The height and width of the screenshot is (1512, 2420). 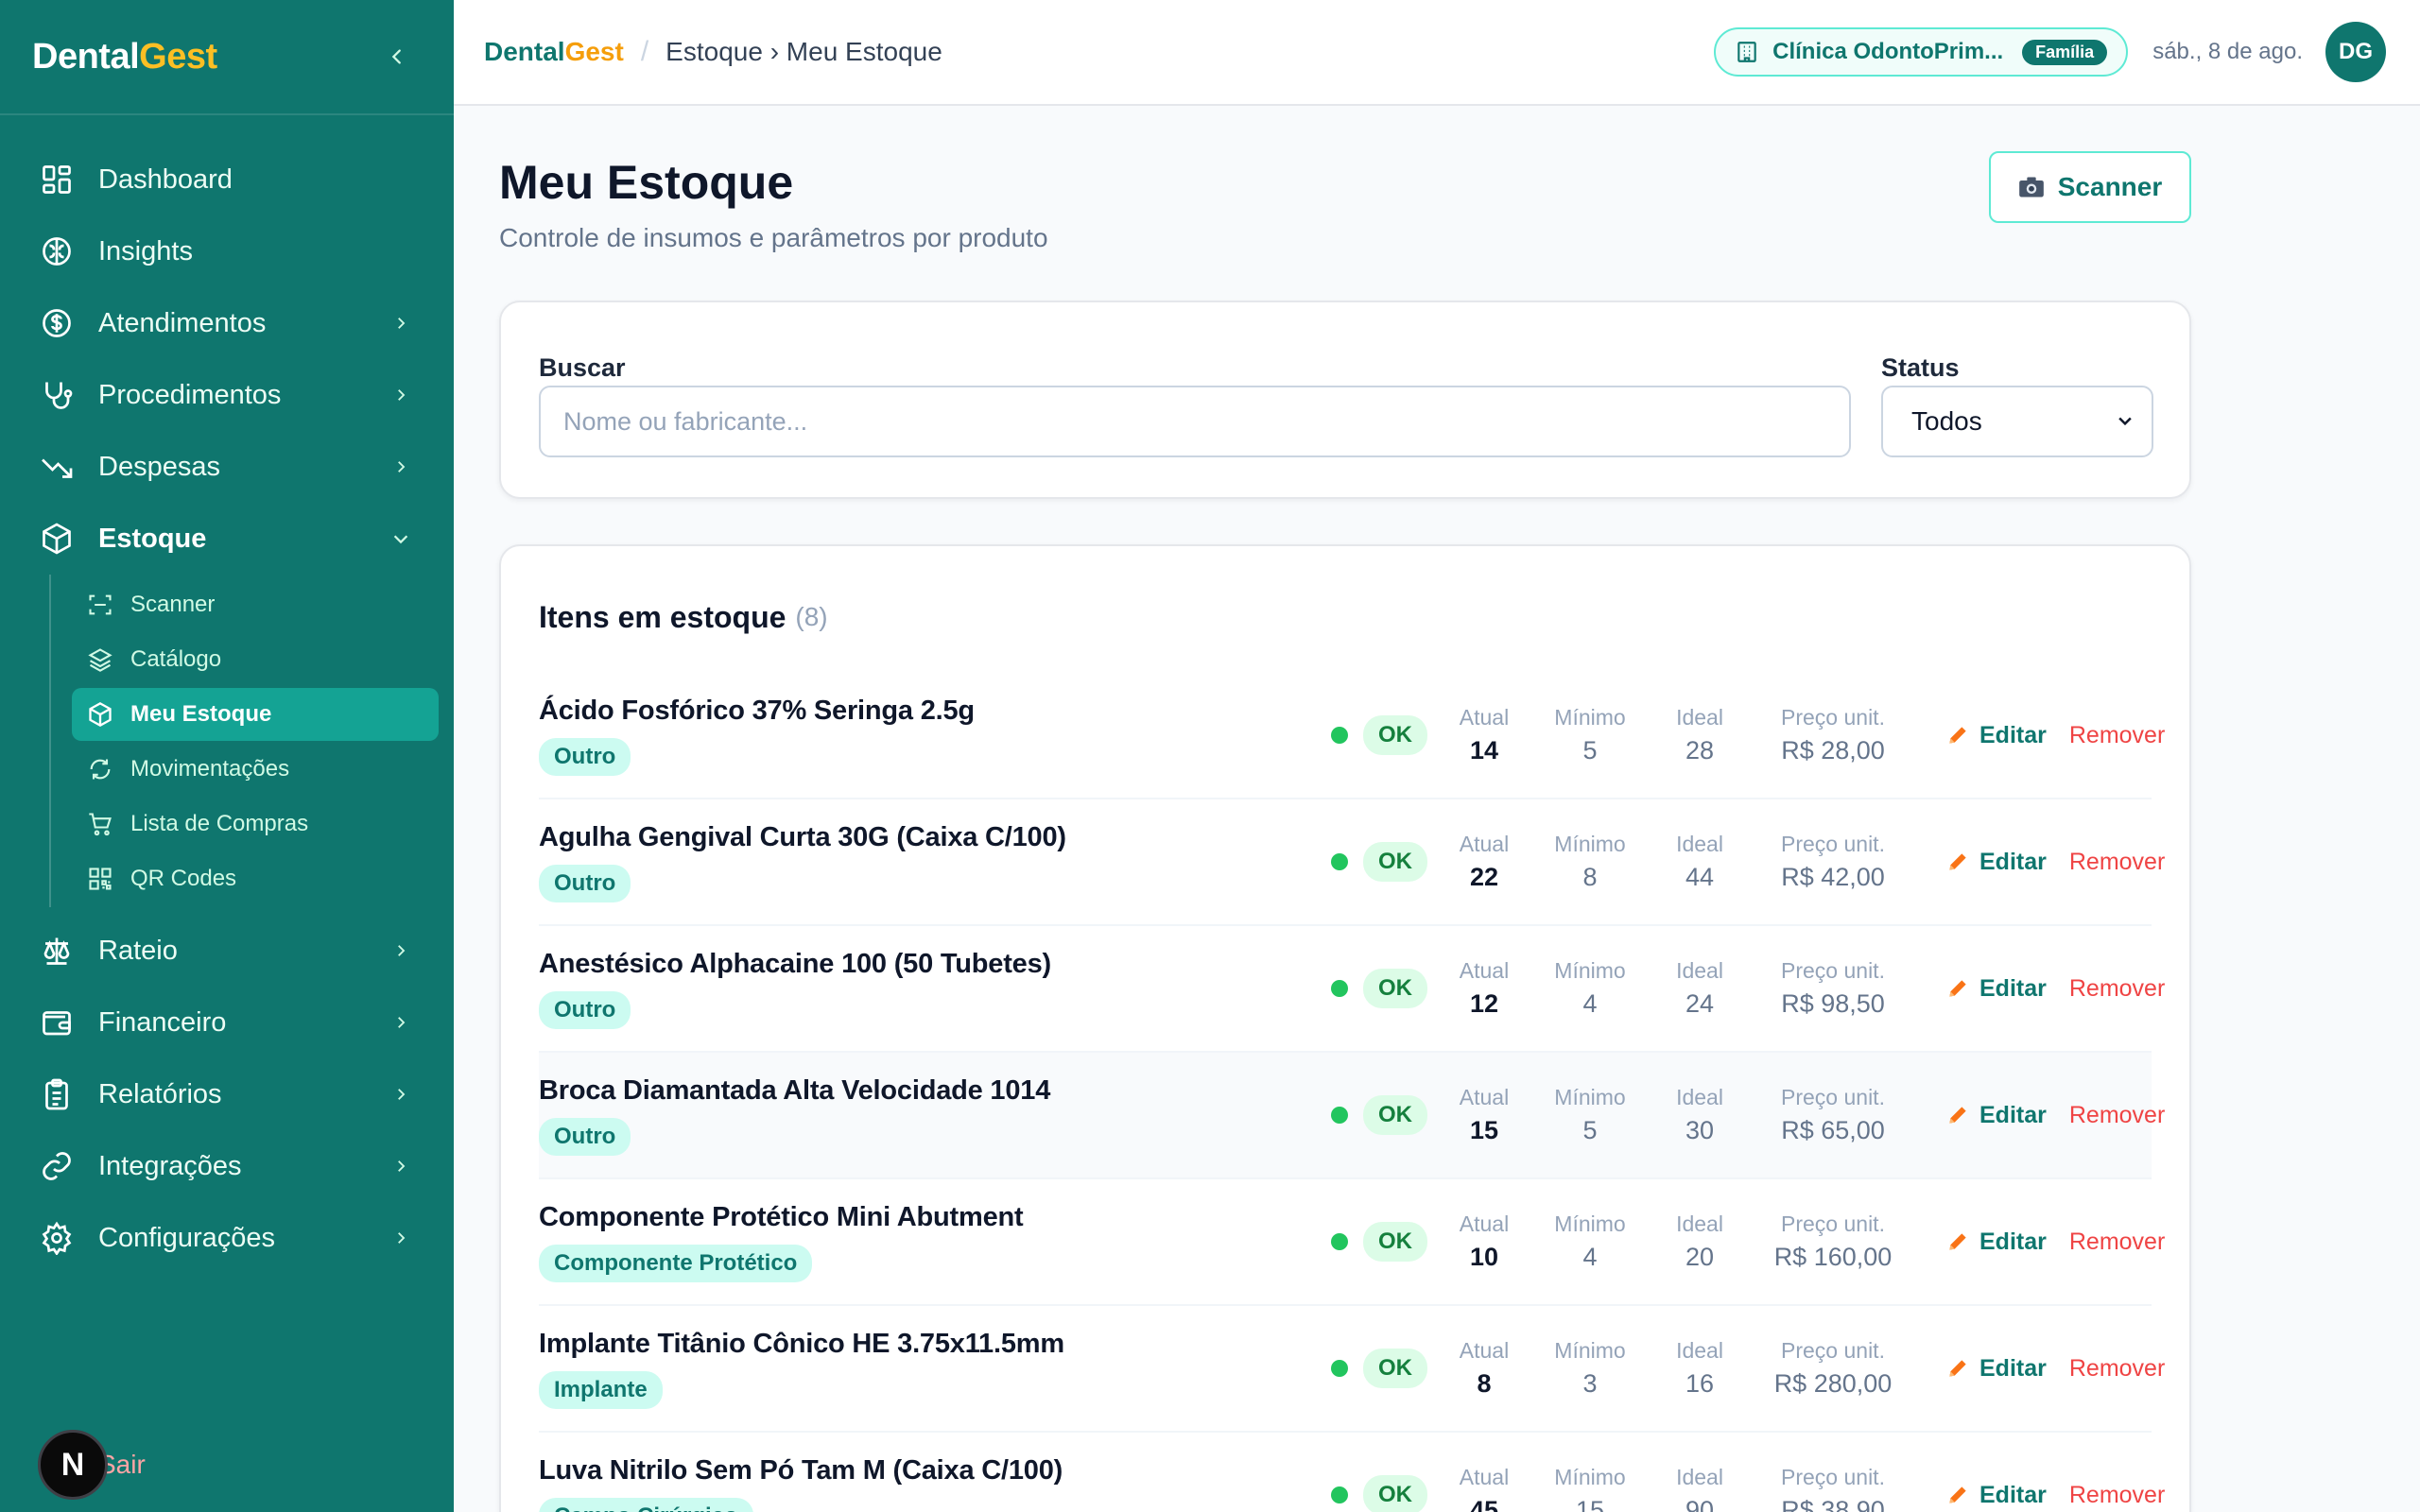 What do you see at coordinates (227, 1022) in the screenshot?
I see `sidebar-item-financeiro: Financeiro` at bounding box center [227, 1022].